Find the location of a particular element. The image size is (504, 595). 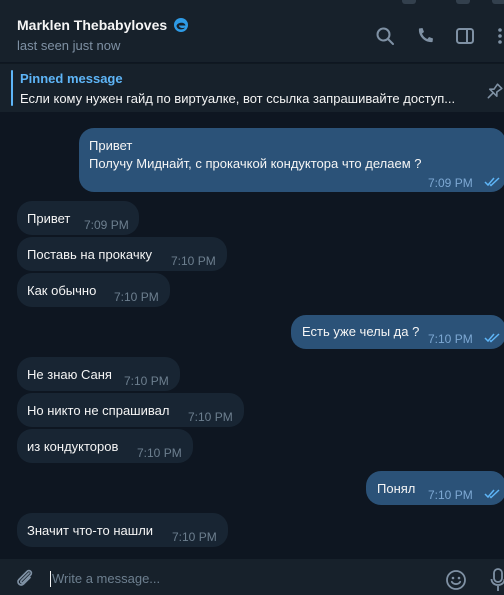

chat-status: last seen just now is located at coordinates (69, 45).